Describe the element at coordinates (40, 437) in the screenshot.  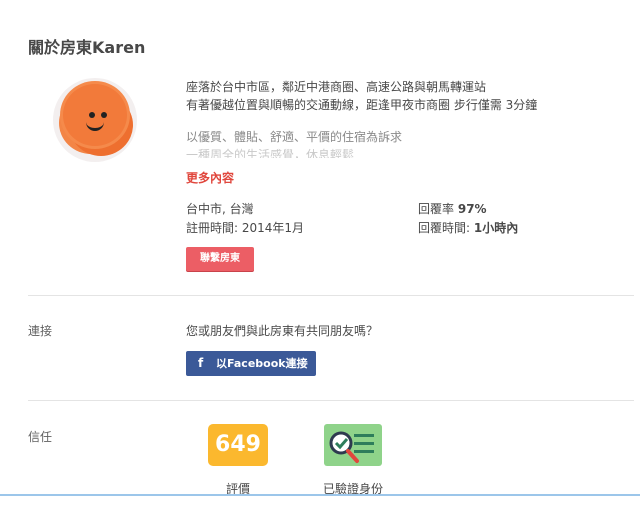
I see `trust-label: 信任` at that location.